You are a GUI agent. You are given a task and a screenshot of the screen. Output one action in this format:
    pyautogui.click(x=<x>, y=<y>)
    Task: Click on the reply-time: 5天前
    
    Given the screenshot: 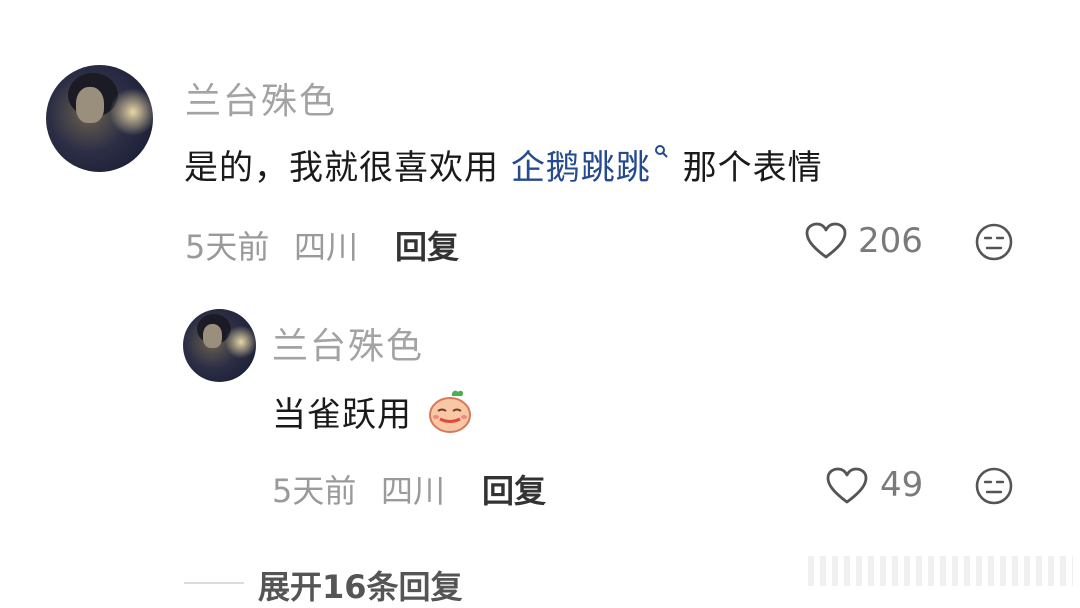 What is the action you would take?
    pyautogui.click(x=314, y=491)
    